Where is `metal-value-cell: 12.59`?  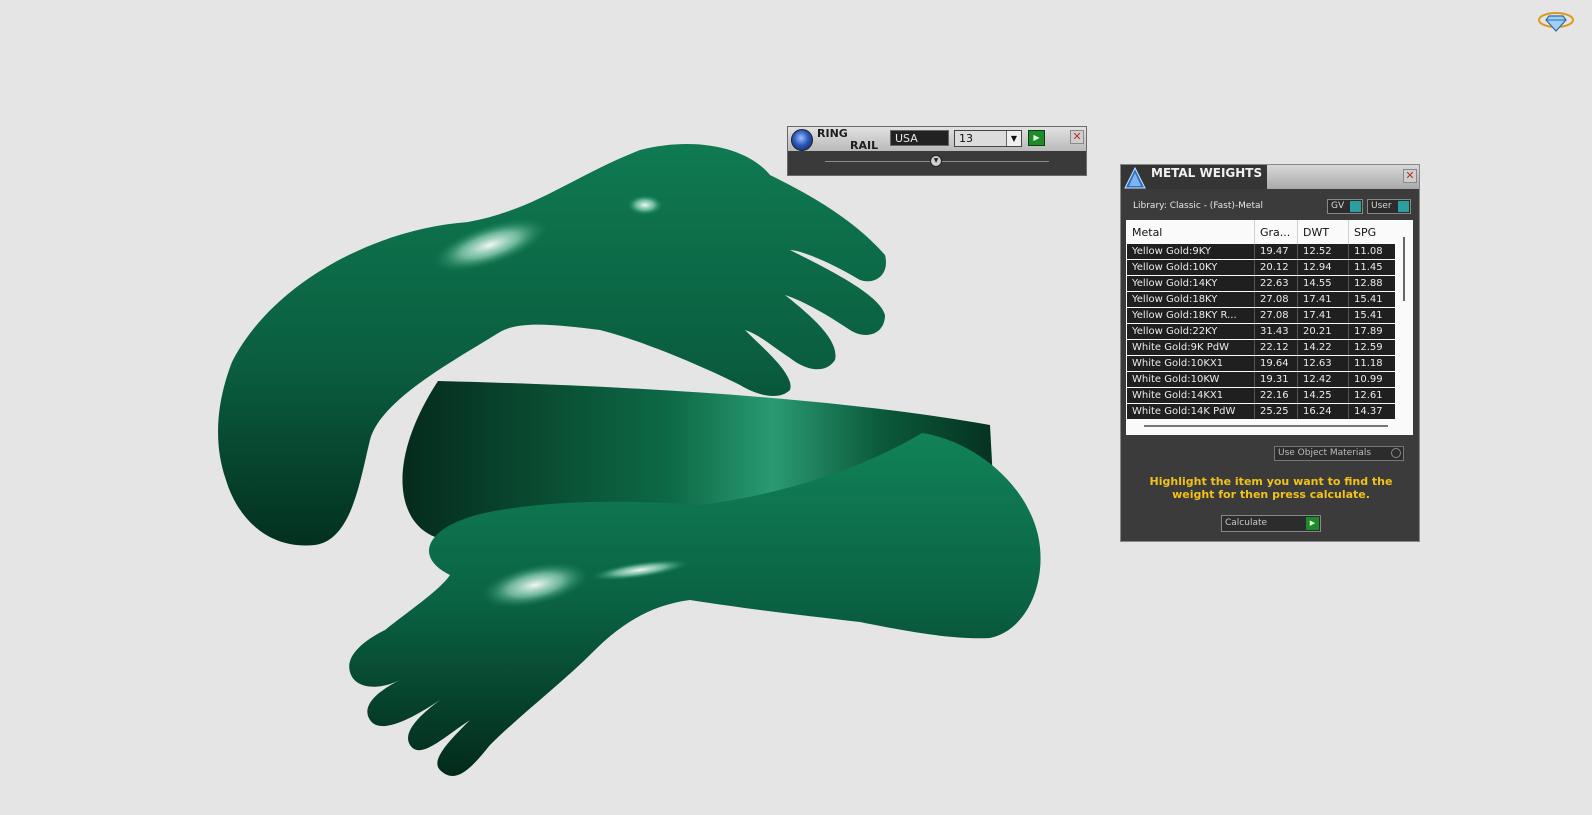
metal-value-cell: 12.59 is located at coordinates (1368, 347).